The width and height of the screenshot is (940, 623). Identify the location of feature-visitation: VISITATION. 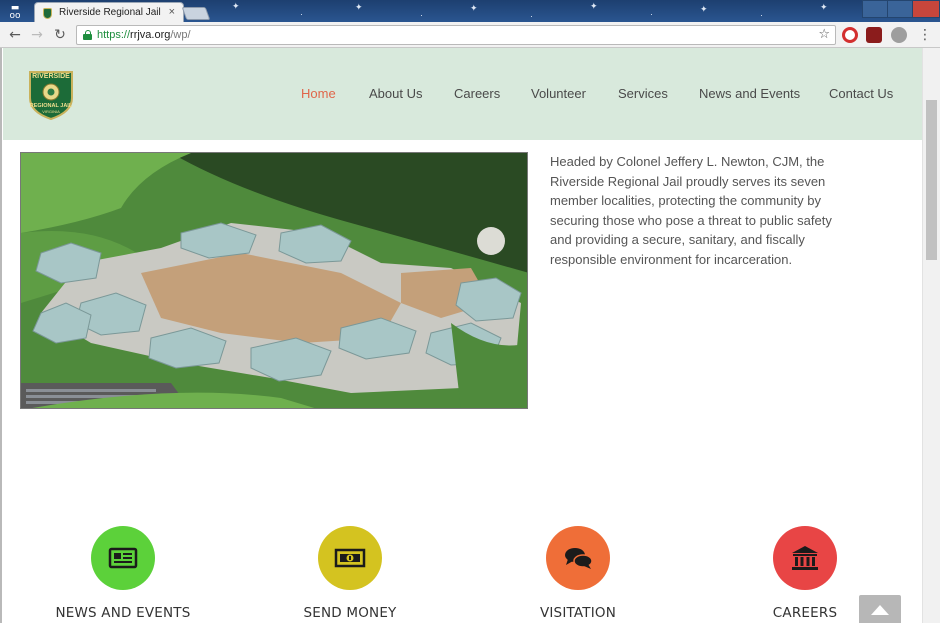
(578, 574).